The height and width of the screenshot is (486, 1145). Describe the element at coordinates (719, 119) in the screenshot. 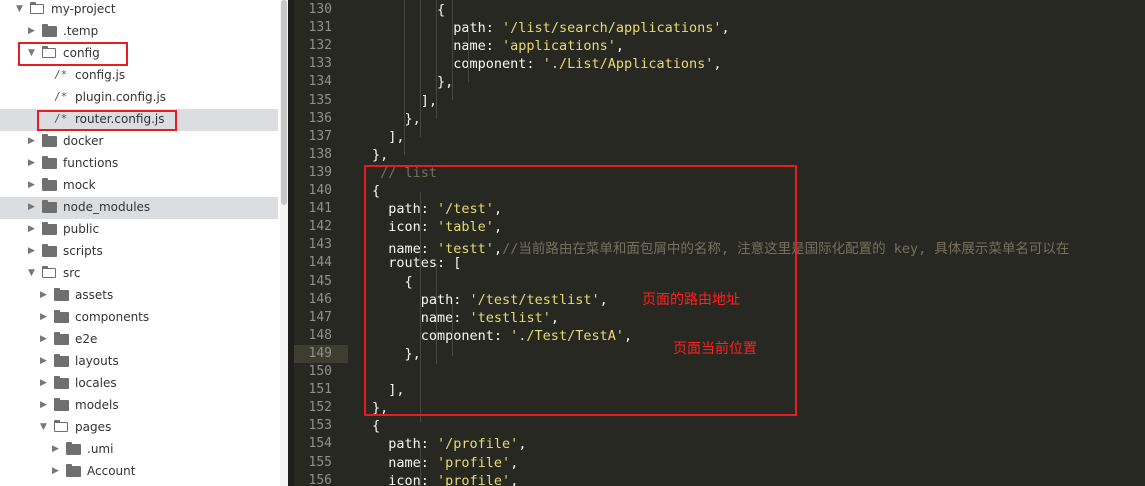

I see `code-line-136: 136 },` at that location.